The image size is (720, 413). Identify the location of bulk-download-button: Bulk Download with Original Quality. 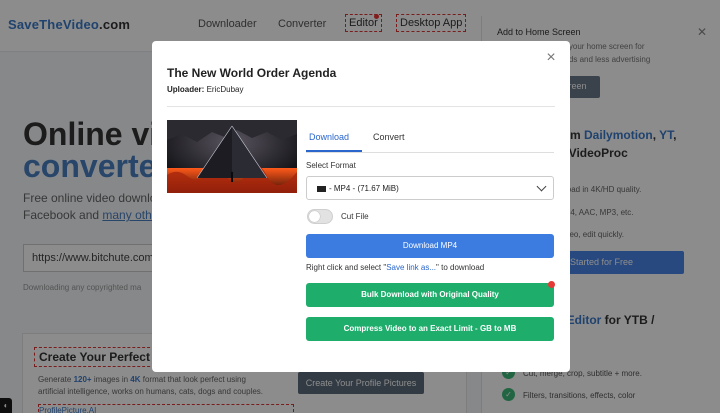
(430, 294).